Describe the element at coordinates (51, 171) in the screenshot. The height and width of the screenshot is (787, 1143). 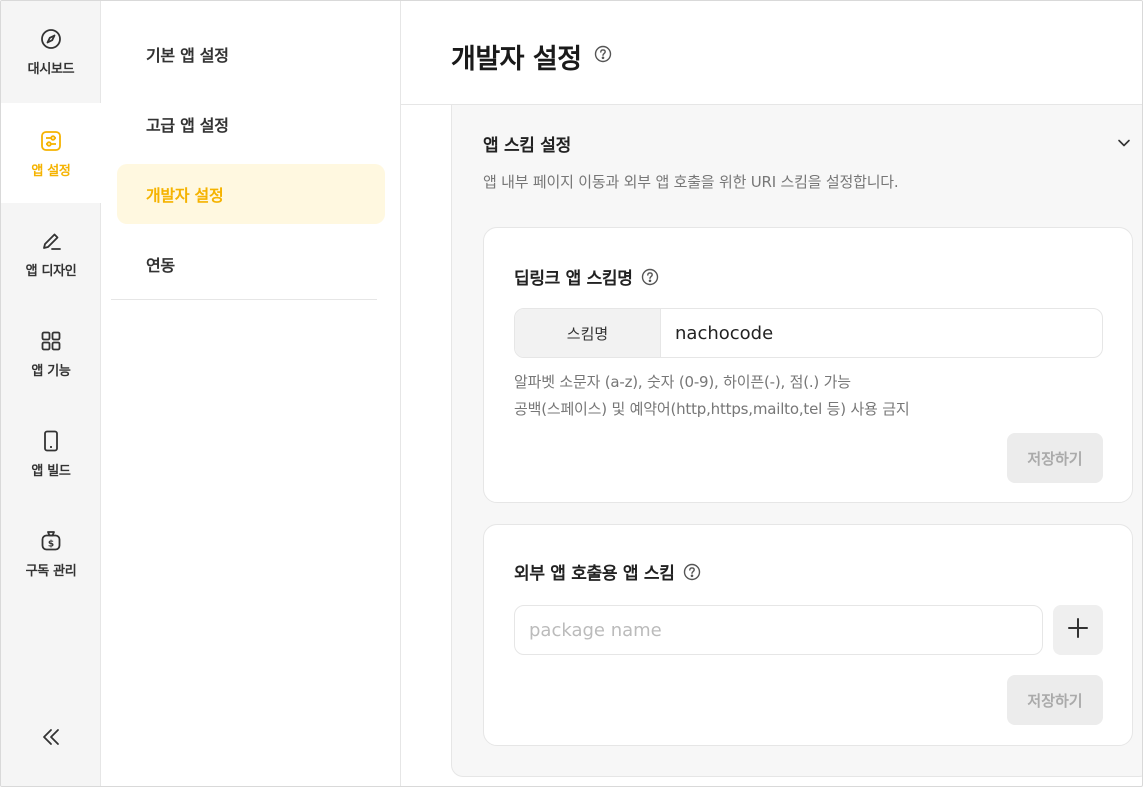
I see `rail-item-label: 앱 설정` at that location.